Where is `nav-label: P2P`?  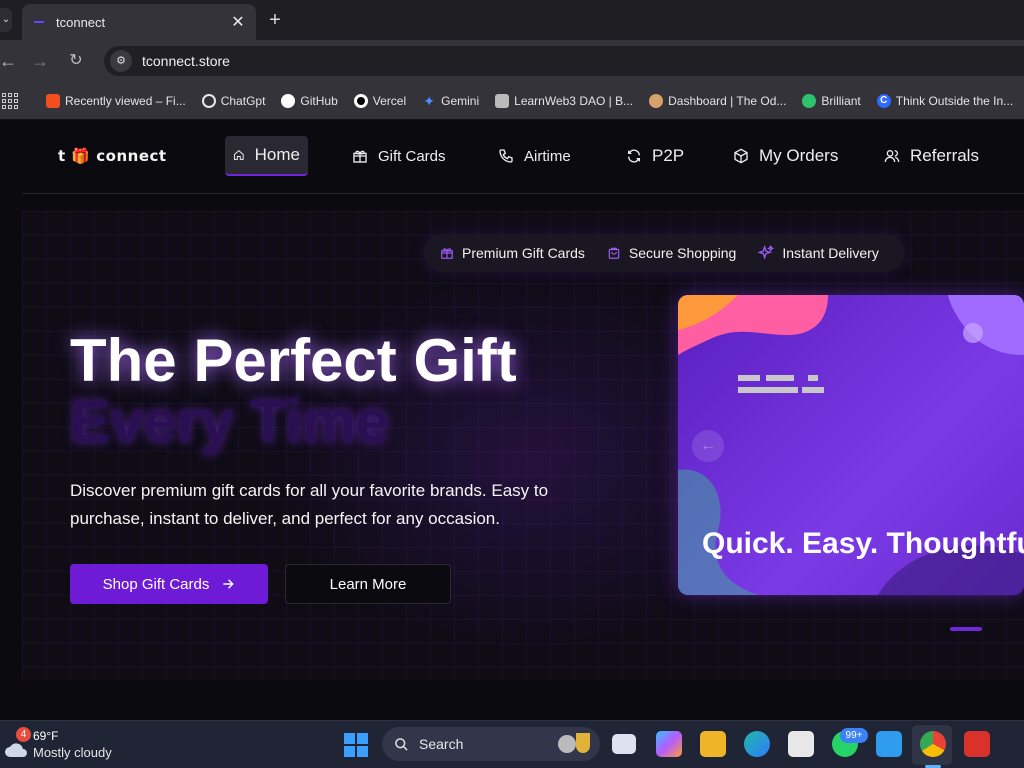
nav-label: P2P is located at coordinates (668, 155).